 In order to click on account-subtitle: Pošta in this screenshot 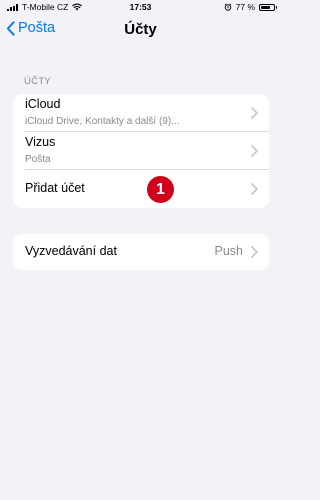, I will do `click(38, 159)`.